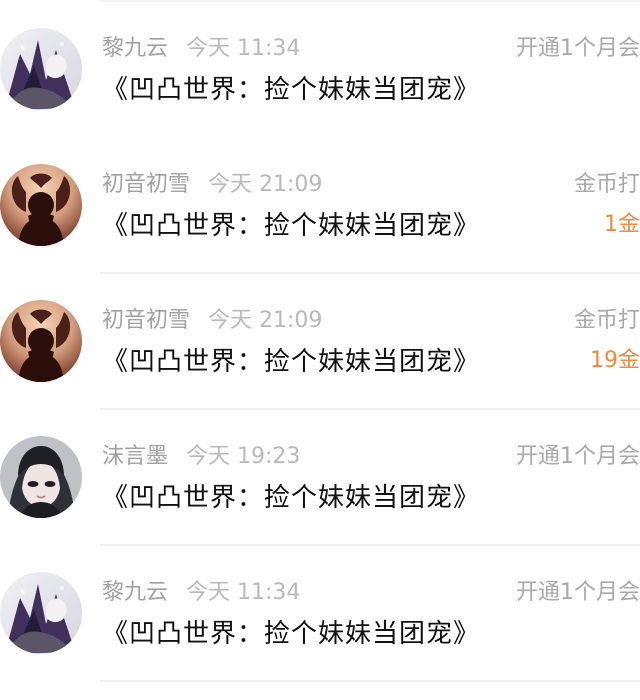 Image resolution: width=640 pixels, height=700 pixels. What do you see at coordinates (243, 456) in the screenshot?
I see `timestamp: 今天 19:23` at bounding box center [243, 456].